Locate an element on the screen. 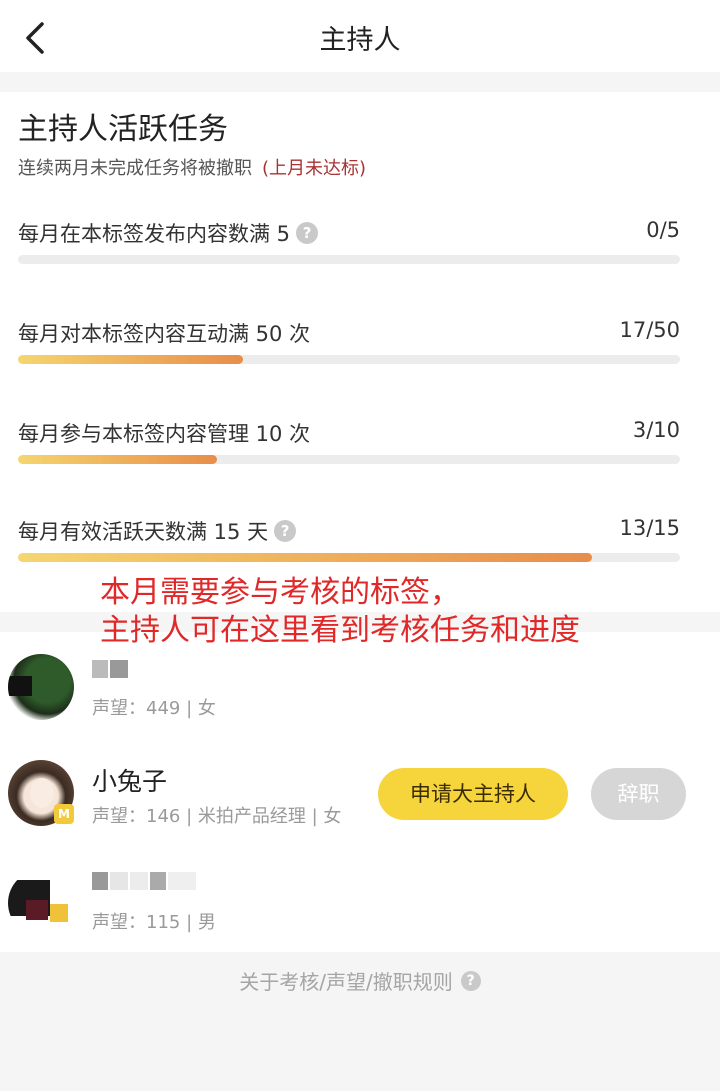  last-month-warning: (上月未达标) is located at coordinates (314, 168).